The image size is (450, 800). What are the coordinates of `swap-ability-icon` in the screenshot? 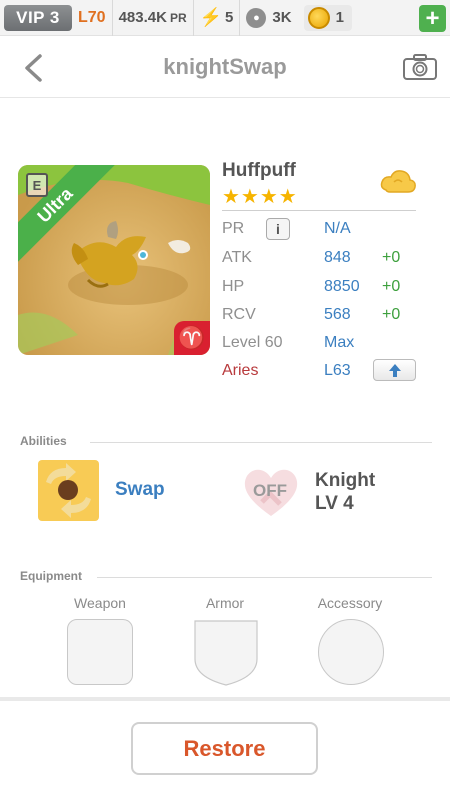 It's located at (68, 490).